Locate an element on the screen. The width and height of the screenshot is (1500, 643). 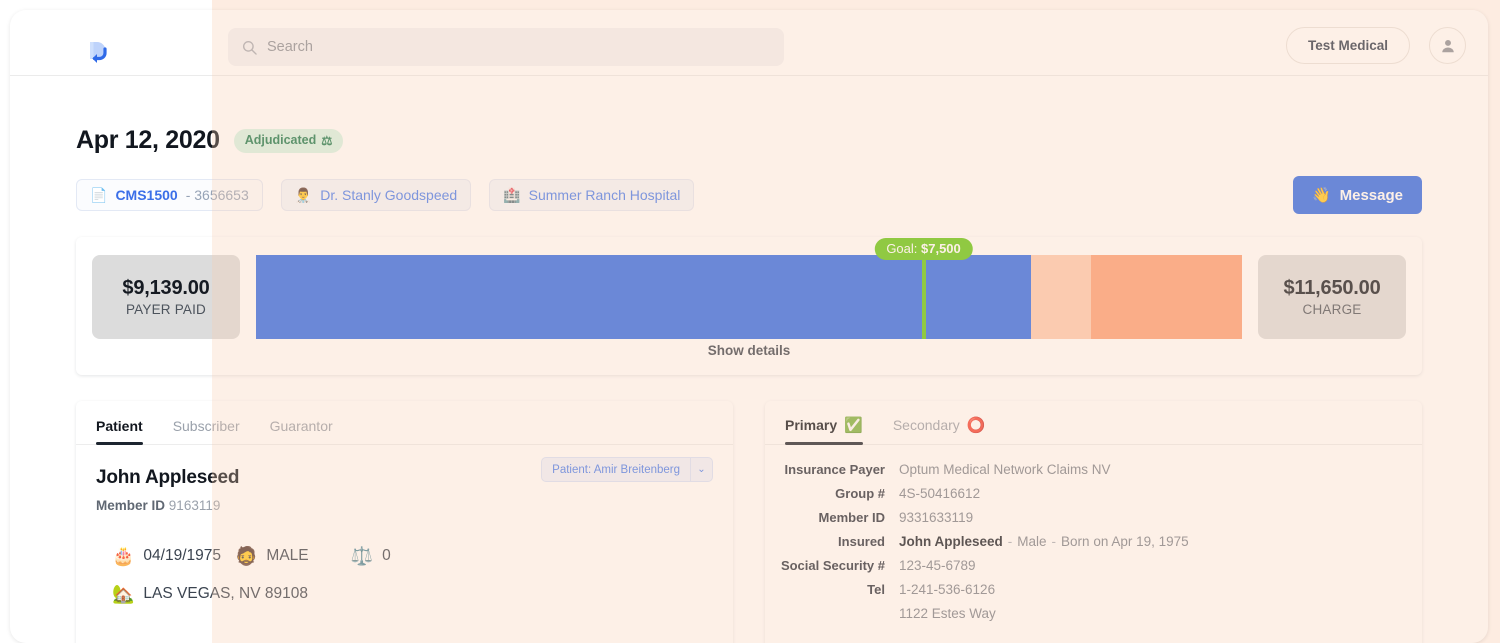
patient-selector-dropdown: Patient: Amir Breitenberg ⌄ is located at coordinates (627, 469).